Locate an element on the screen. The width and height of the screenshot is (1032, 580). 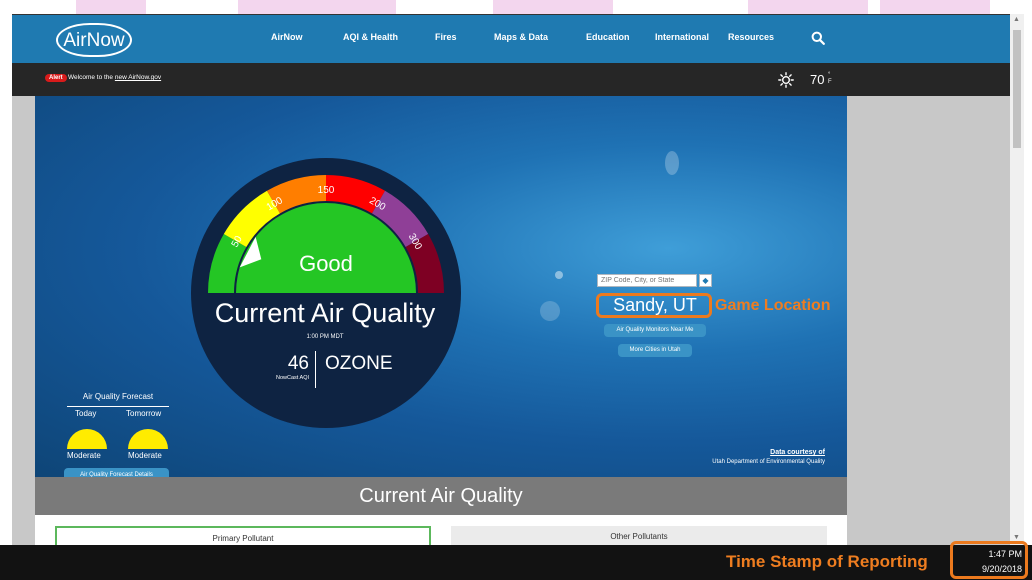
current-air-quality-title: Current Air Quality is located at coordinates (325, 313).